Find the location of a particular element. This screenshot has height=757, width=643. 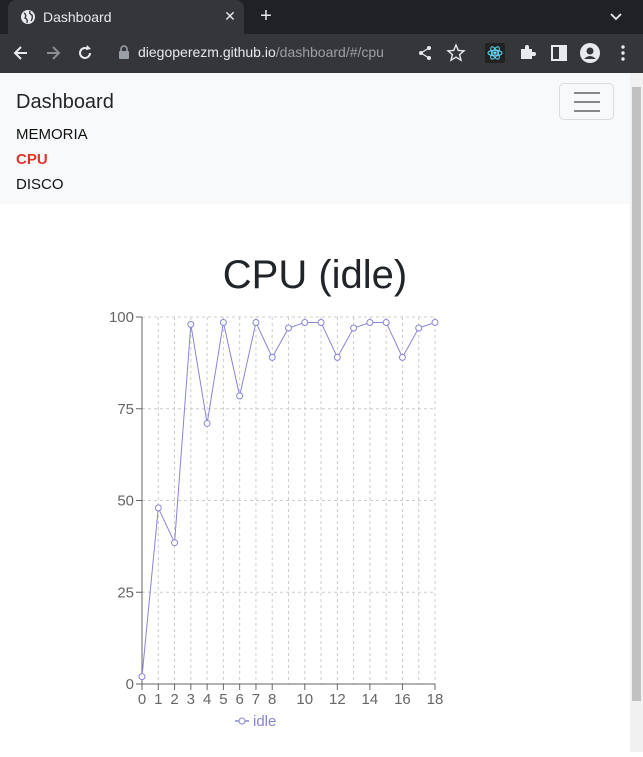

x-tick-label: 8 is located at coordinates (272, 699).